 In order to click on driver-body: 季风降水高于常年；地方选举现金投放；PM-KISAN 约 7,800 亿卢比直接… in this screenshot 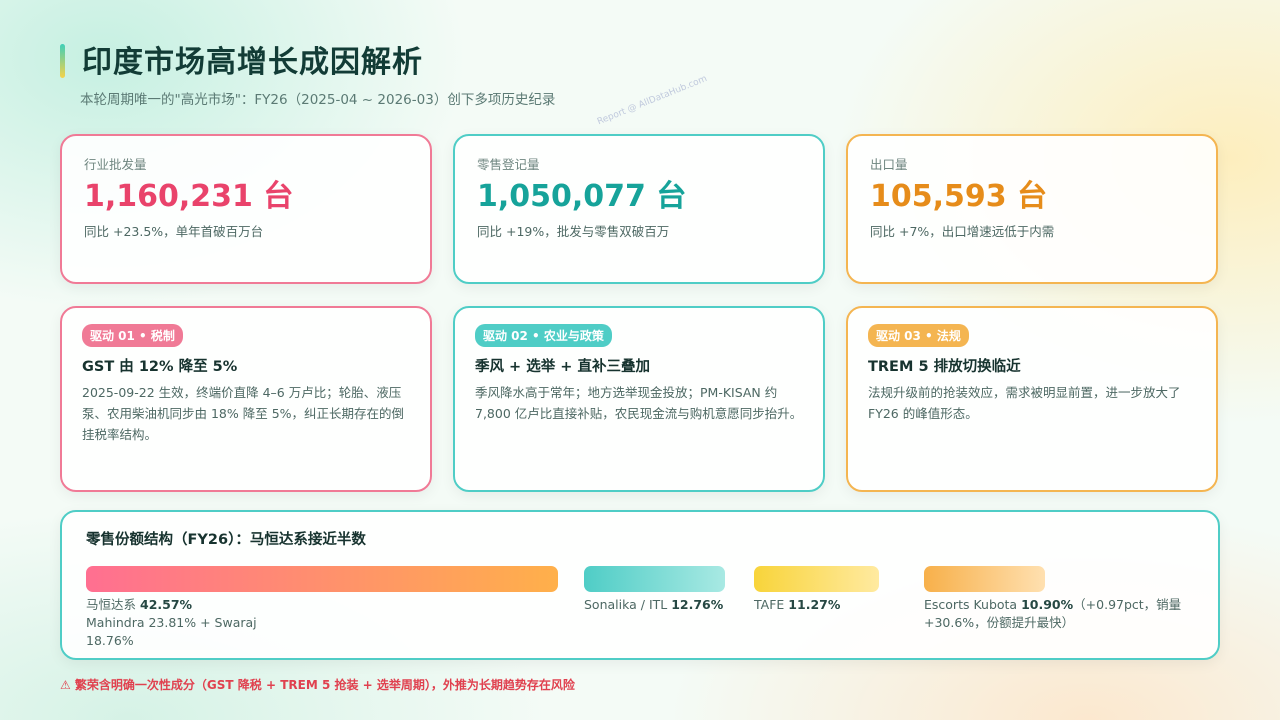, I will do `click(639, 403)`.